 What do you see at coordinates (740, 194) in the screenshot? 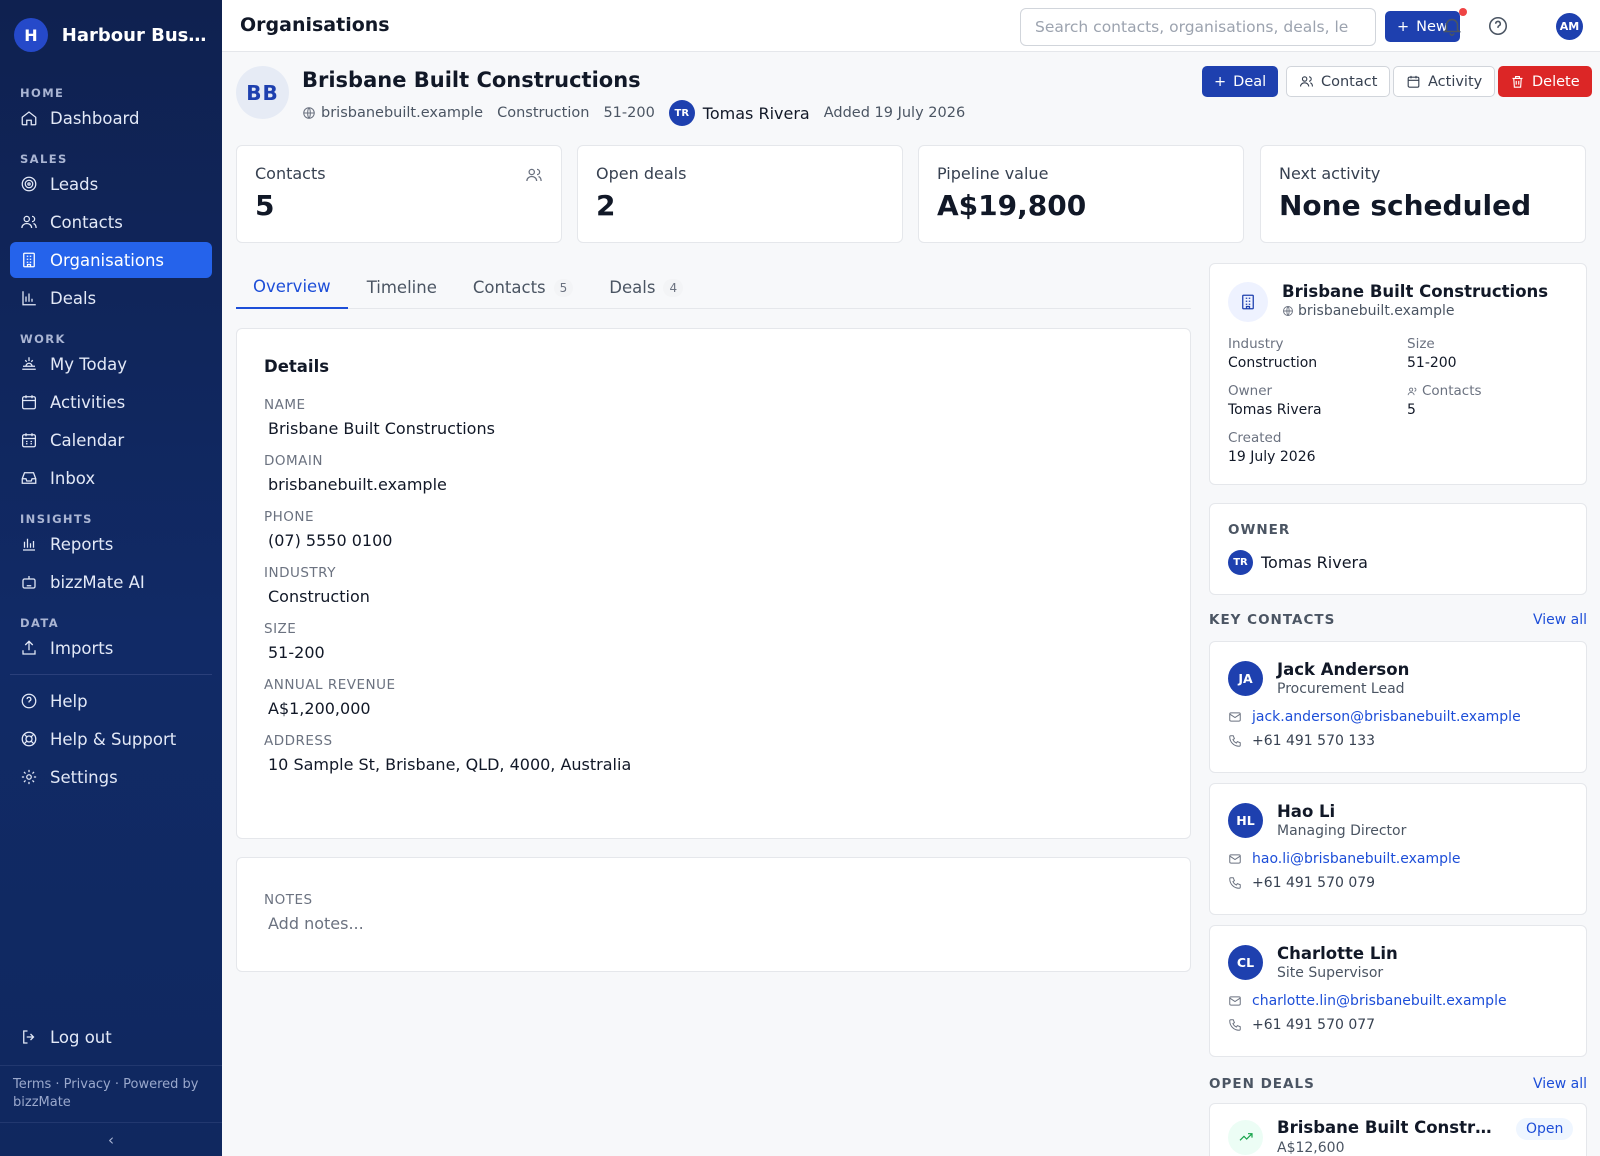
I see `stat-open-deals: Open deals 2` at bounding box center [740, 194].